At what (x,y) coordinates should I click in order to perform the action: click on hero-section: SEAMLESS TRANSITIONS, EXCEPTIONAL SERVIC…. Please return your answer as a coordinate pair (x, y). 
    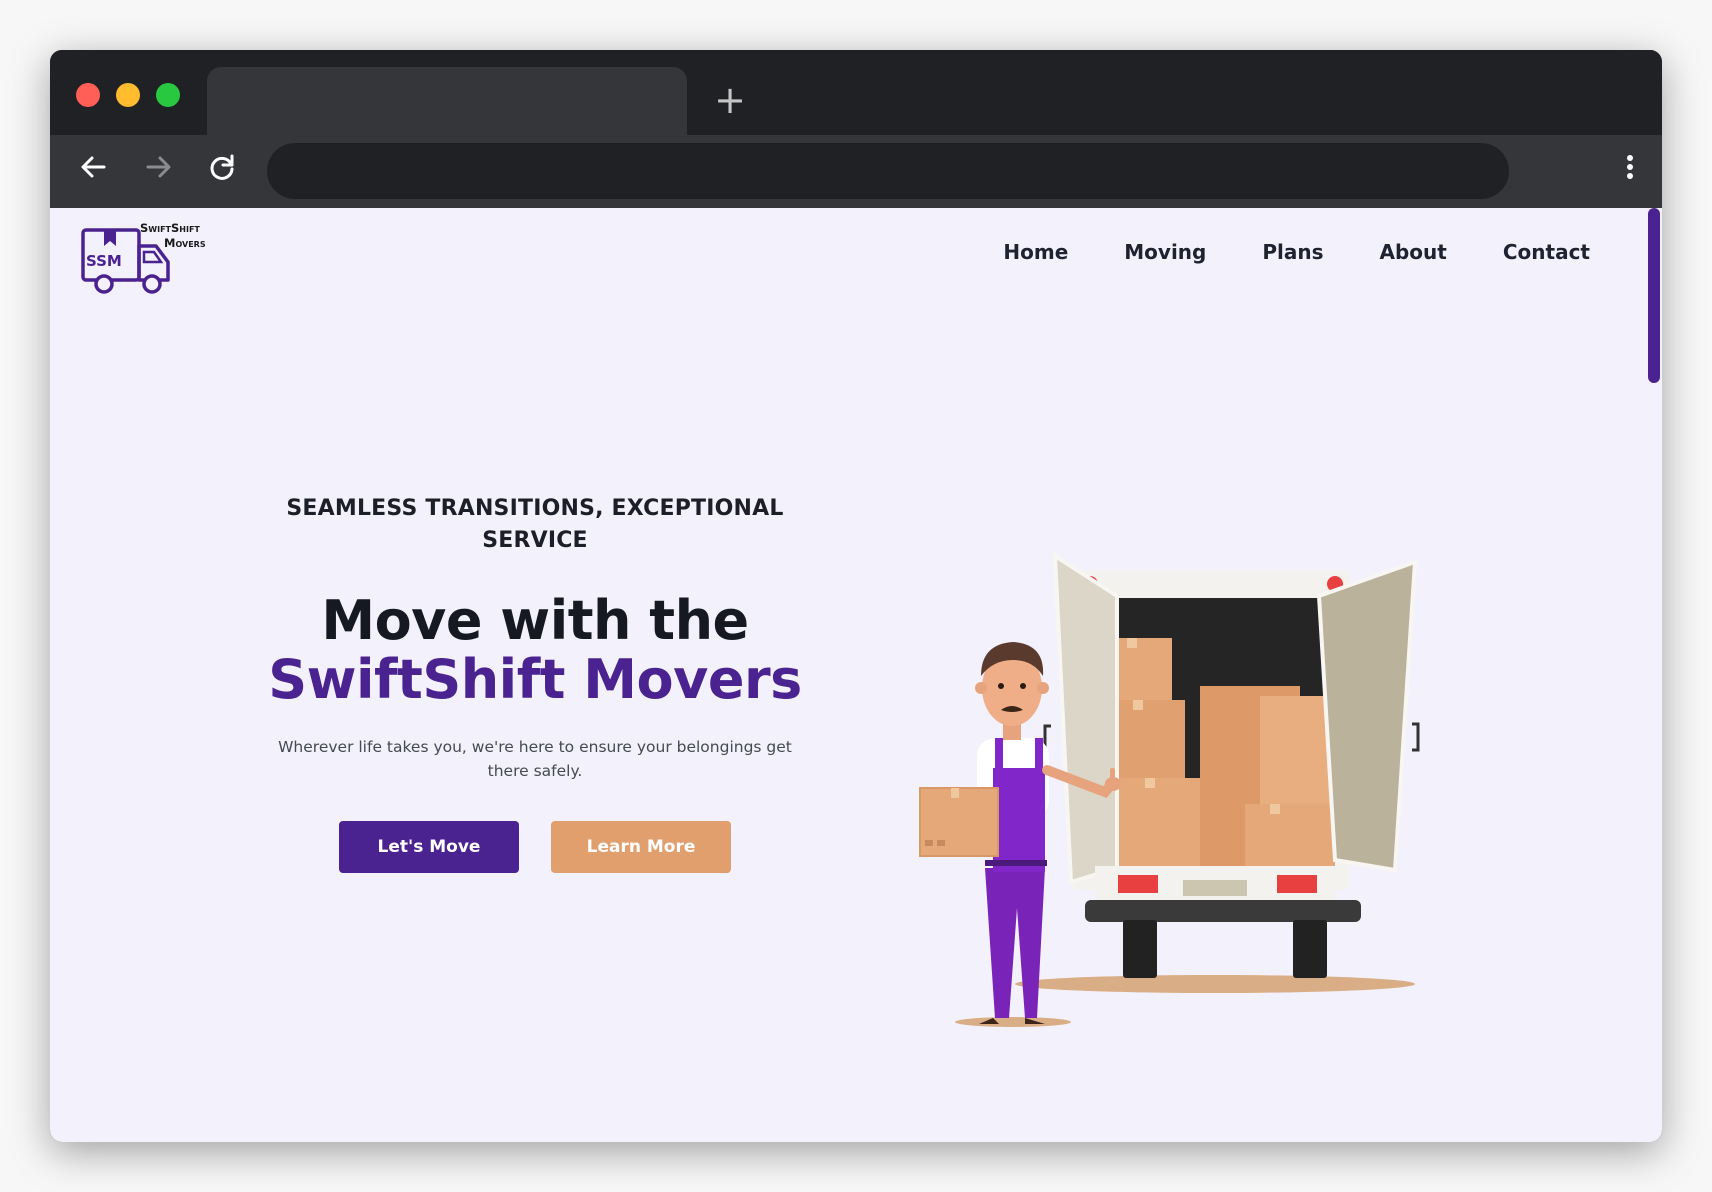
    Looking at the image, I should click on (535, 683).